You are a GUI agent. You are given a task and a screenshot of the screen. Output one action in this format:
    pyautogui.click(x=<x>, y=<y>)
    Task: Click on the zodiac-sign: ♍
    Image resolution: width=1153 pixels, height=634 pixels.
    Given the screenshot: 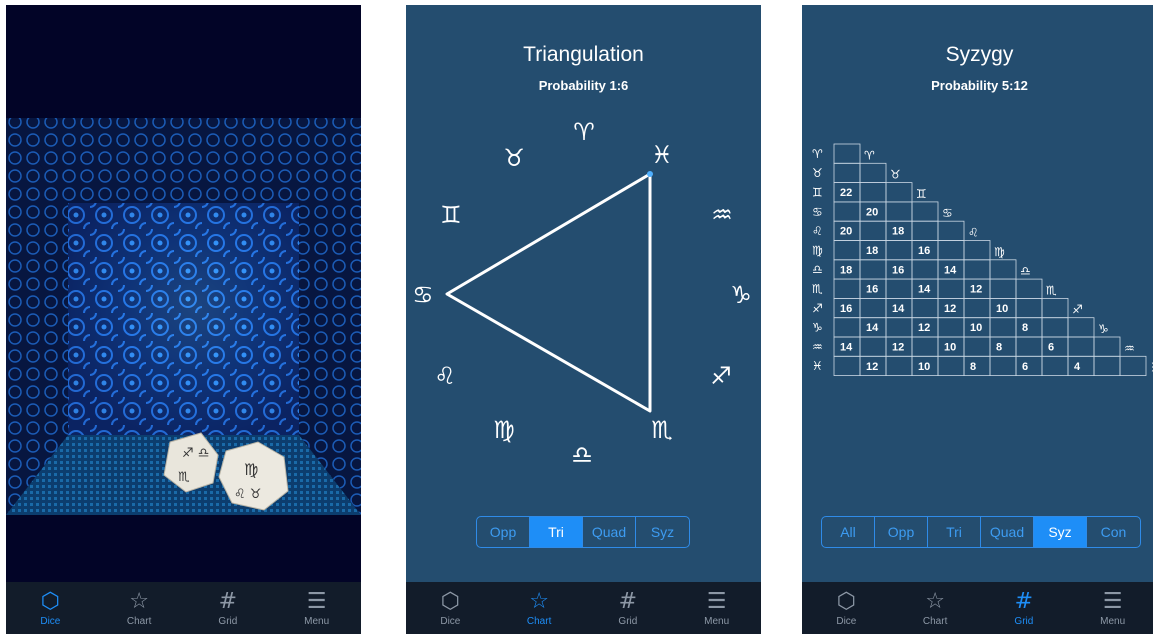 What is the action you would take?
    pyautogui.click(x=504, y=430)
    